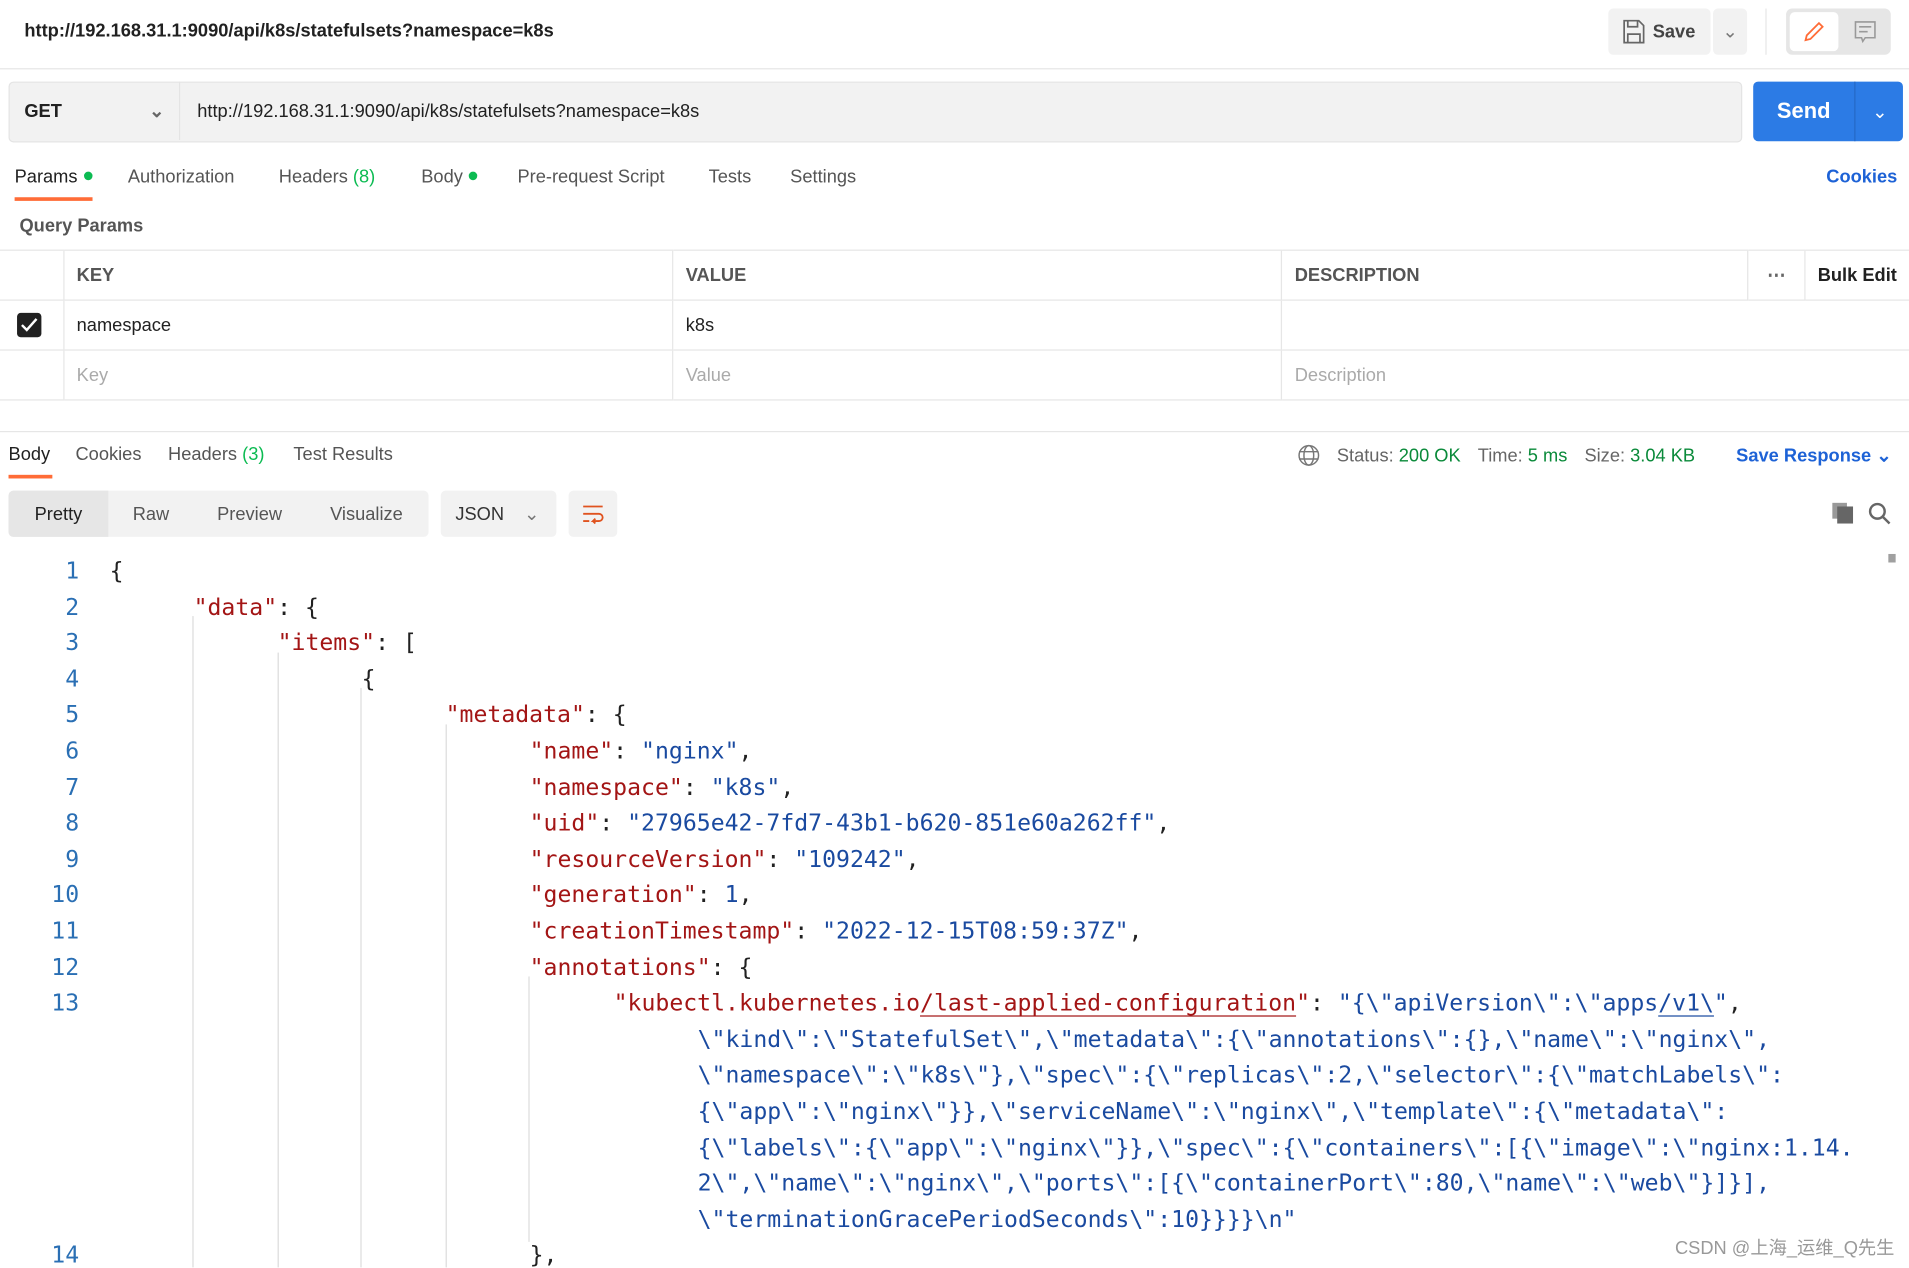 The width and height of the screenshot is (1909, 1268). I want to click on line-number: 3, so click(72, 643).